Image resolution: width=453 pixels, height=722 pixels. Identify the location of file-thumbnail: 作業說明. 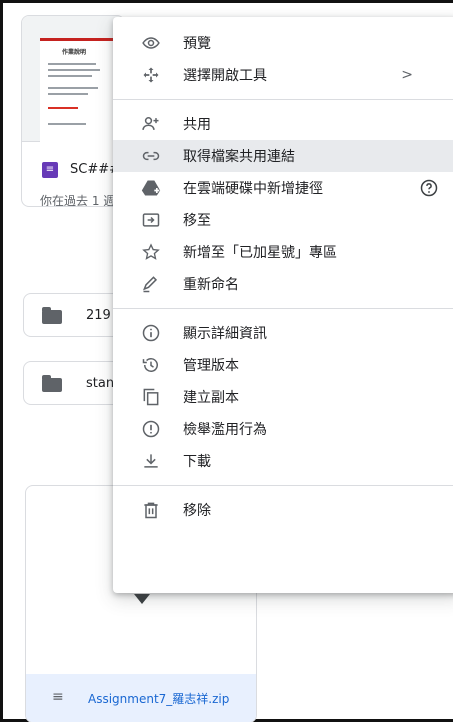
(73, 79).